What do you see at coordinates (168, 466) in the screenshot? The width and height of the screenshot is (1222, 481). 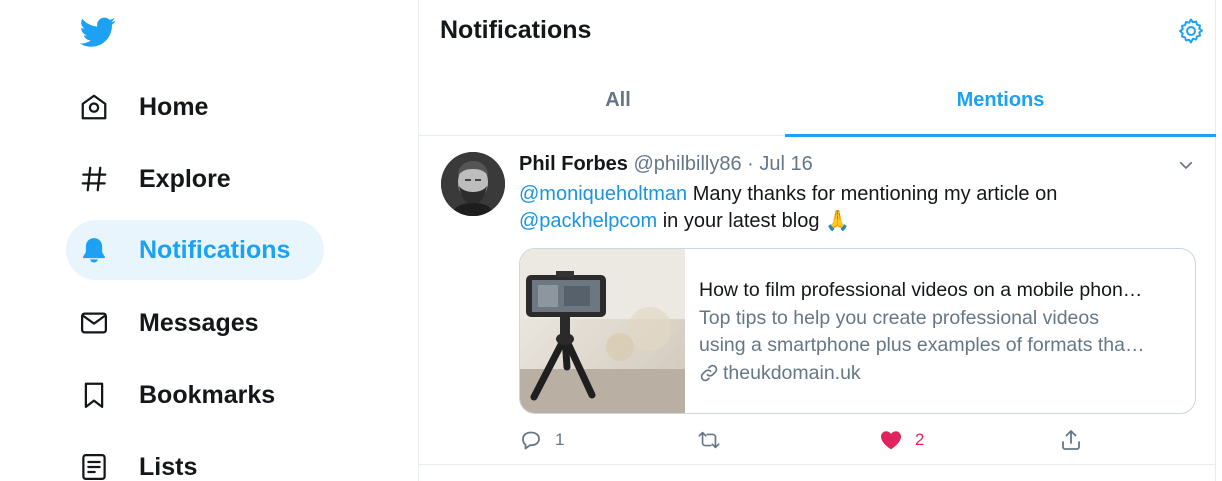 I see `sidebar-item-label: Lists` at bounding box center [168, 466].